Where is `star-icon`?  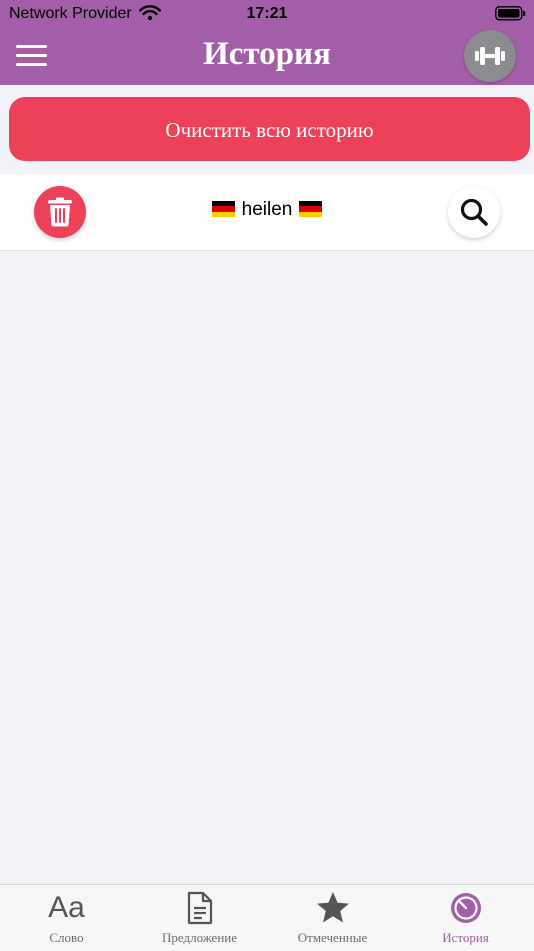
star-icon is located at coordinates (332, 908).